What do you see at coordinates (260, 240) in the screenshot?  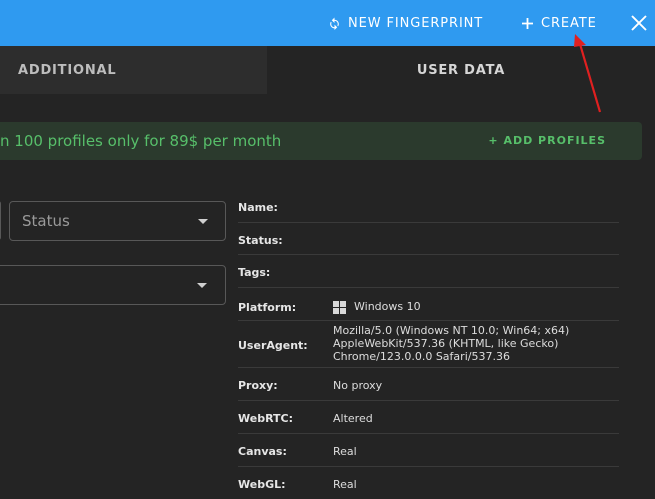 I see `detail-label: Status:` at bounding box center [260, 240].